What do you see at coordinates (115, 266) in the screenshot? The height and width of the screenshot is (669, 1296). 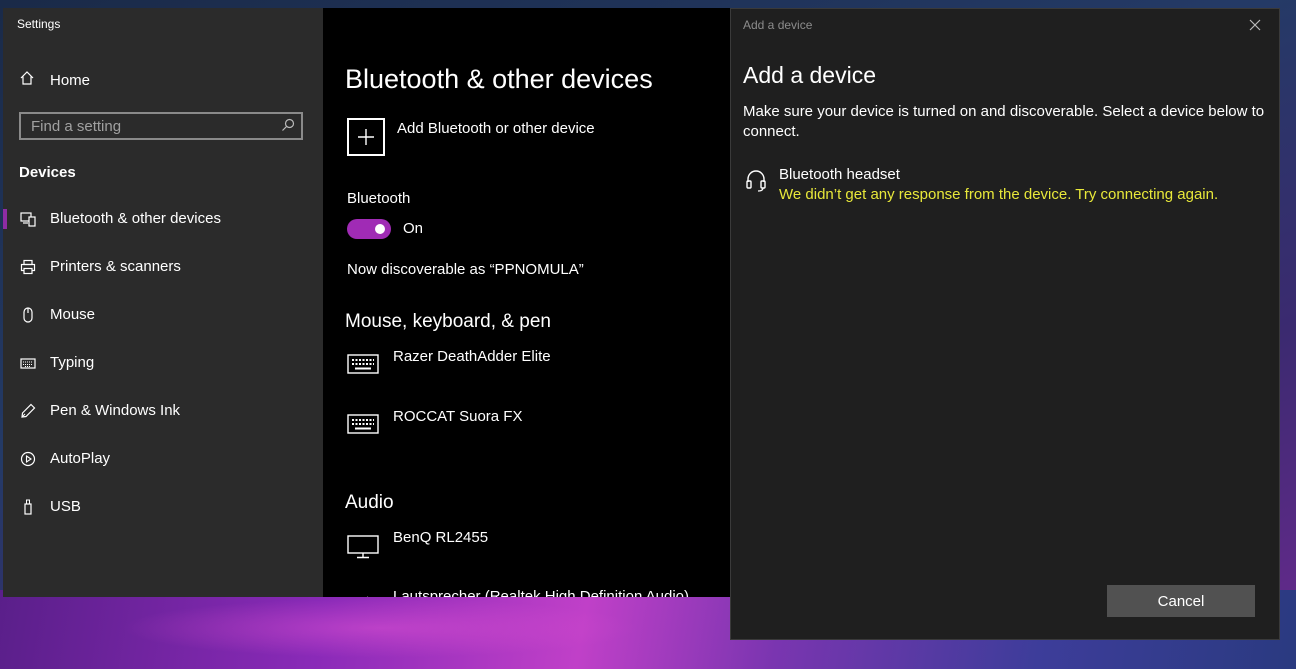 I see `sidebar-item-label: Printers & scanners` at bounding box center [115, 266].